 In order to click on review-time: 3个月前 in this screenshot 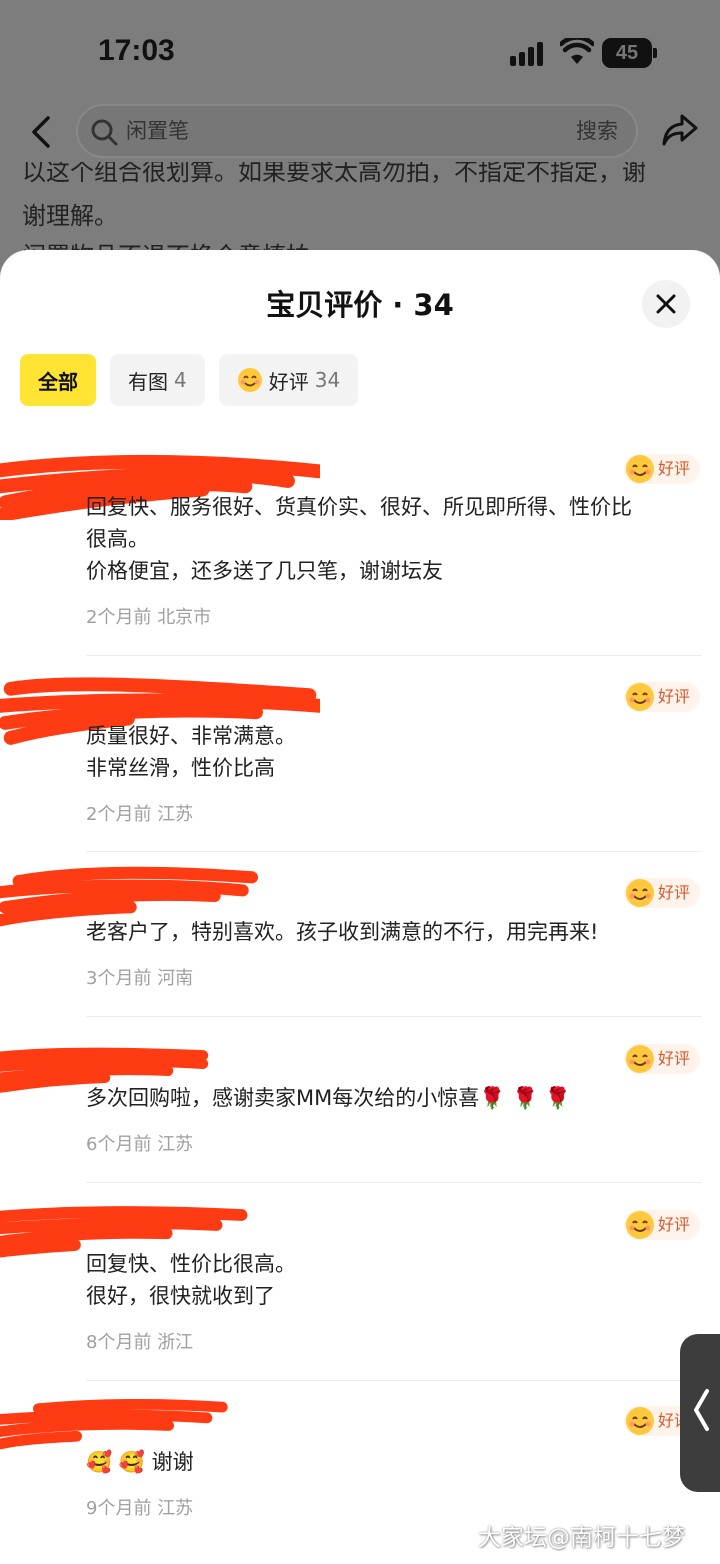, I will do `click(119, 978)`.